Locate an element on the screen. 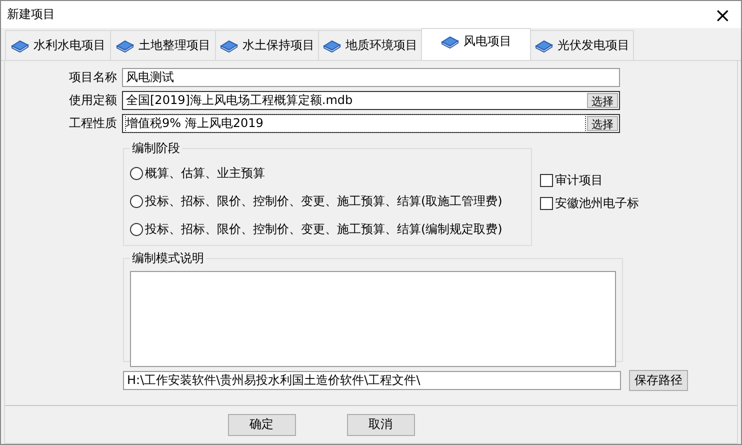 Image resolution: width=742 pixels, height=445 pixels. input-field: 全国[2019]海上风电场工程概算定额.mdb 选择 is located at coordinates (371, 100).